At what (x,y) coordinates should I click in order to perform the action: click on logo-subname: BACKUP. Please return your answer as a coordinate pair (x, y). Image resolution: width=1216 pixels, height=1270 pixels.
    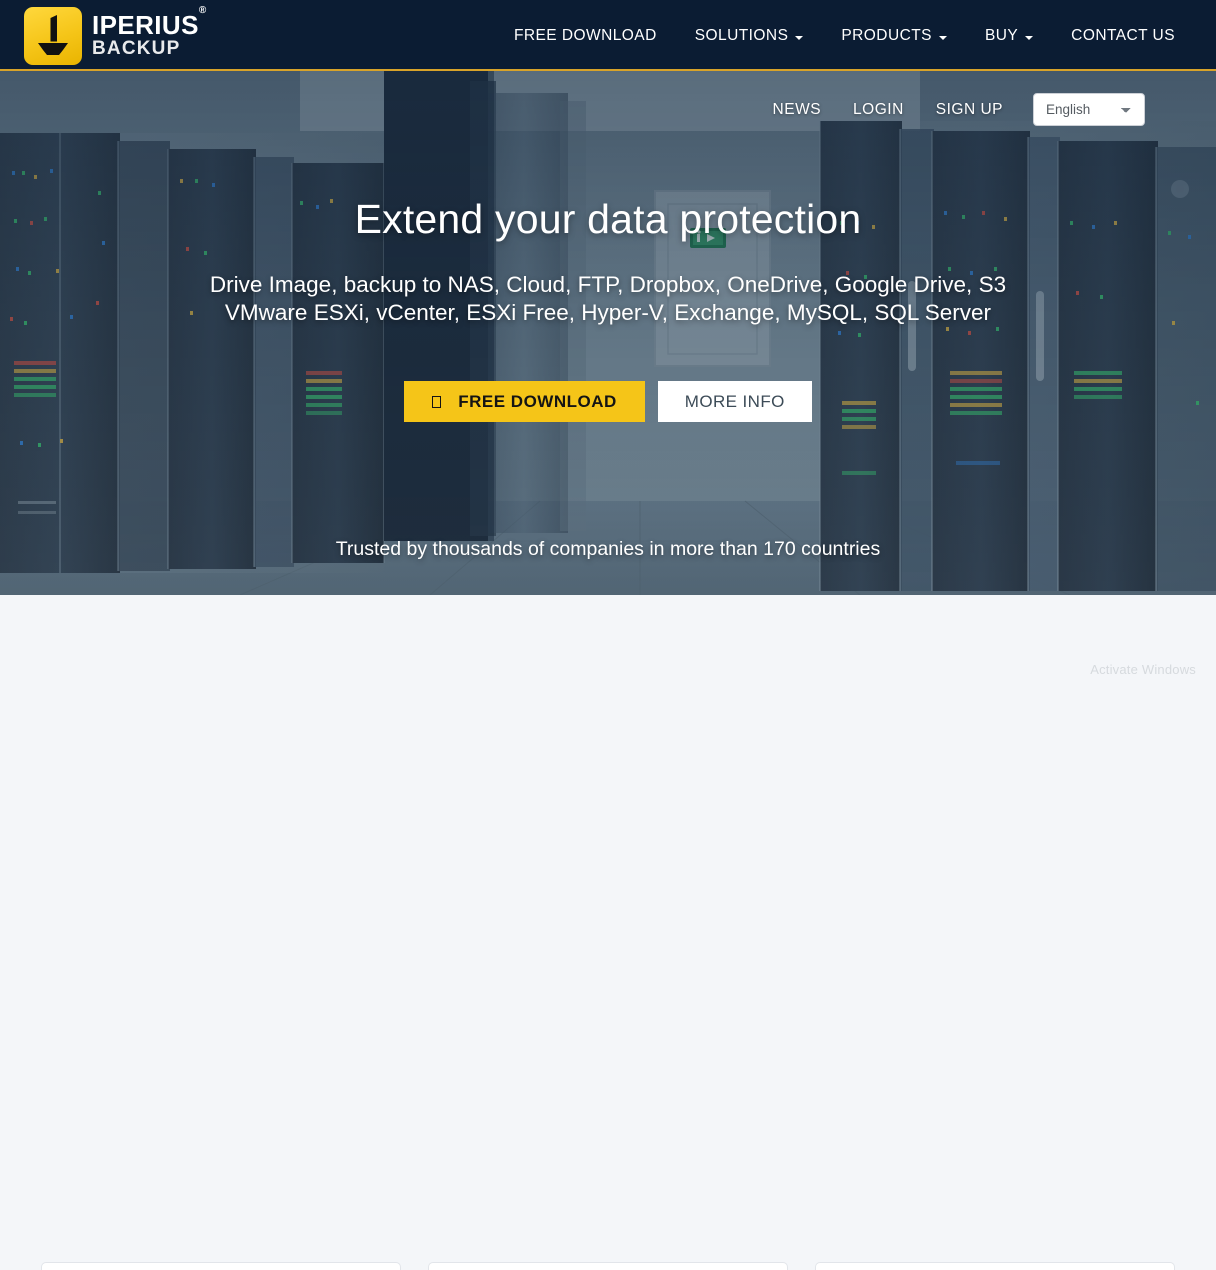
    Looking at the image, I should click on (136, 48).